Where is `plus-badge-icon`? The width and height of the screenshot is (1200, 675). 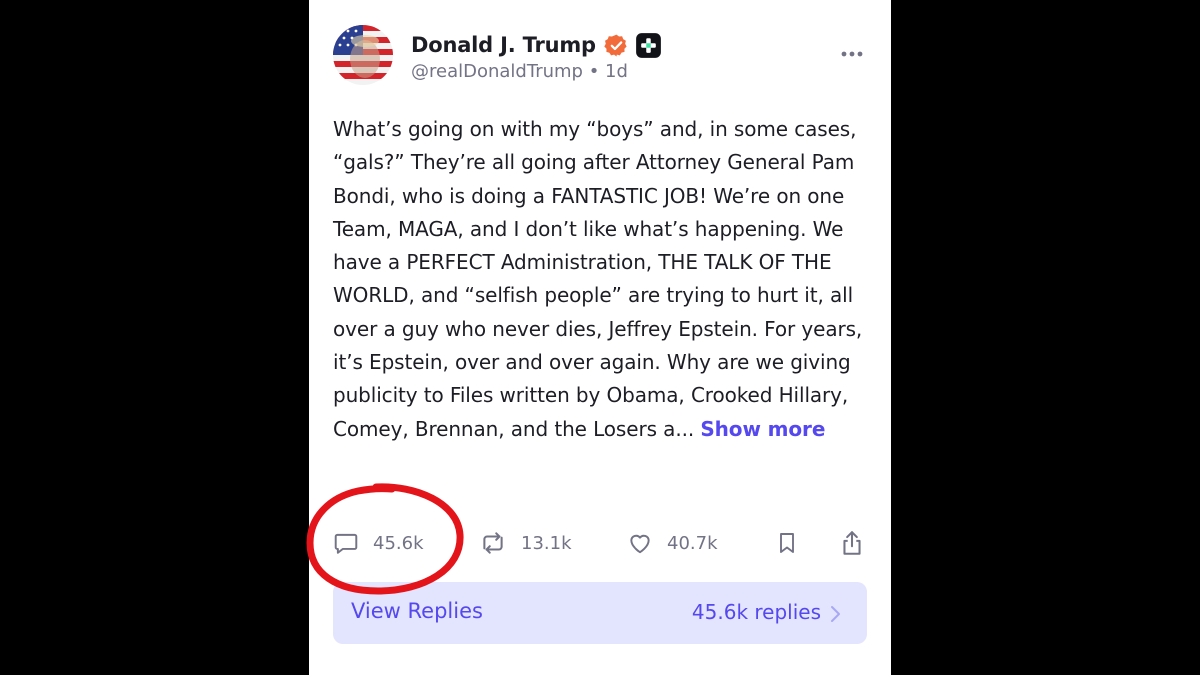 plus-badge-icon is located at coordinates (648, 45).